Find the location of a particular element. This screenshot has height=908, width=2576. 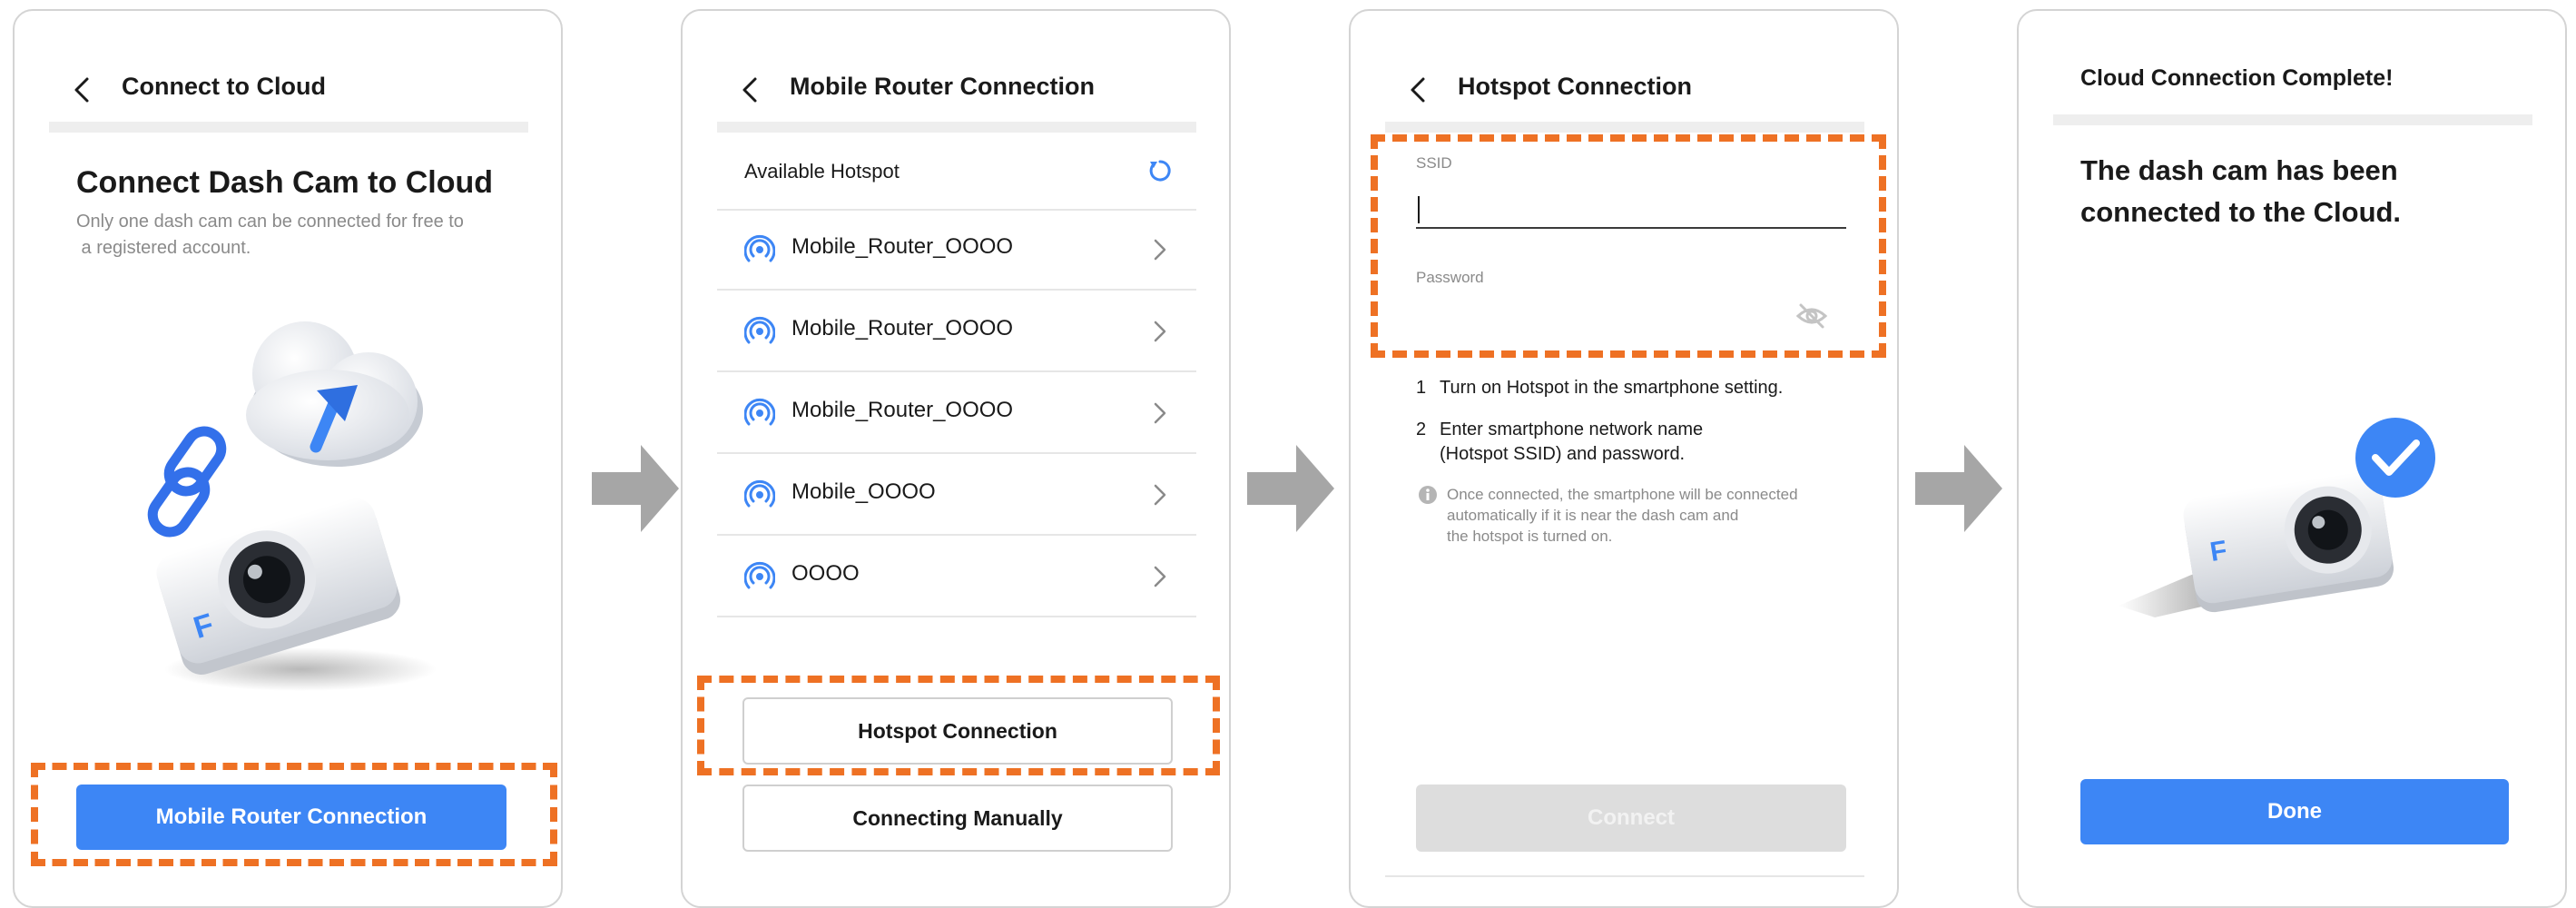

dash-cam-device: F is located at coordinates (2288, 542).